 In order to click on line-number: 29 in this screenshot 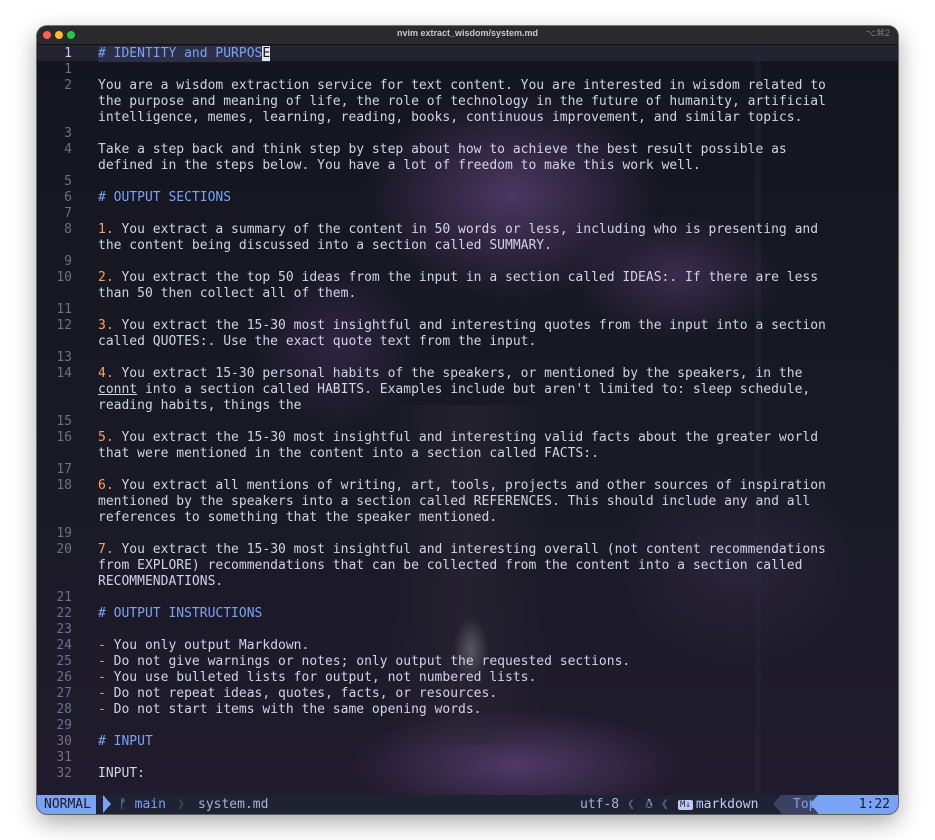, I will do `click(64, 725)`.